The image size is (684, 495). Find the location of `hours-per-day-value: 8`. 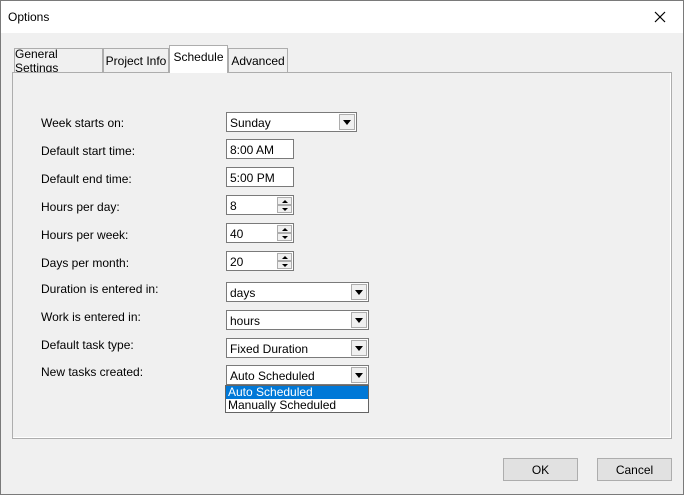

hours-per-day-value: 8 is located at coordinates (233, 206).